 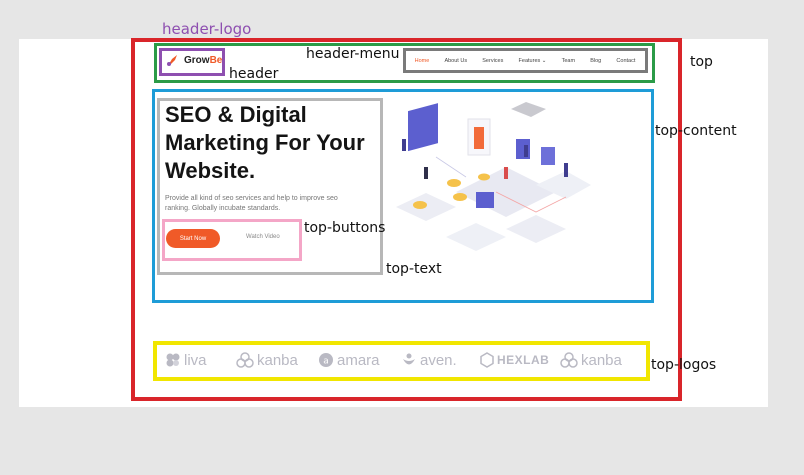 What do you see at coordinates (193, 238) in the screenshot?
I see `start-now-button: Start Now` at bounding box center [193, 238].